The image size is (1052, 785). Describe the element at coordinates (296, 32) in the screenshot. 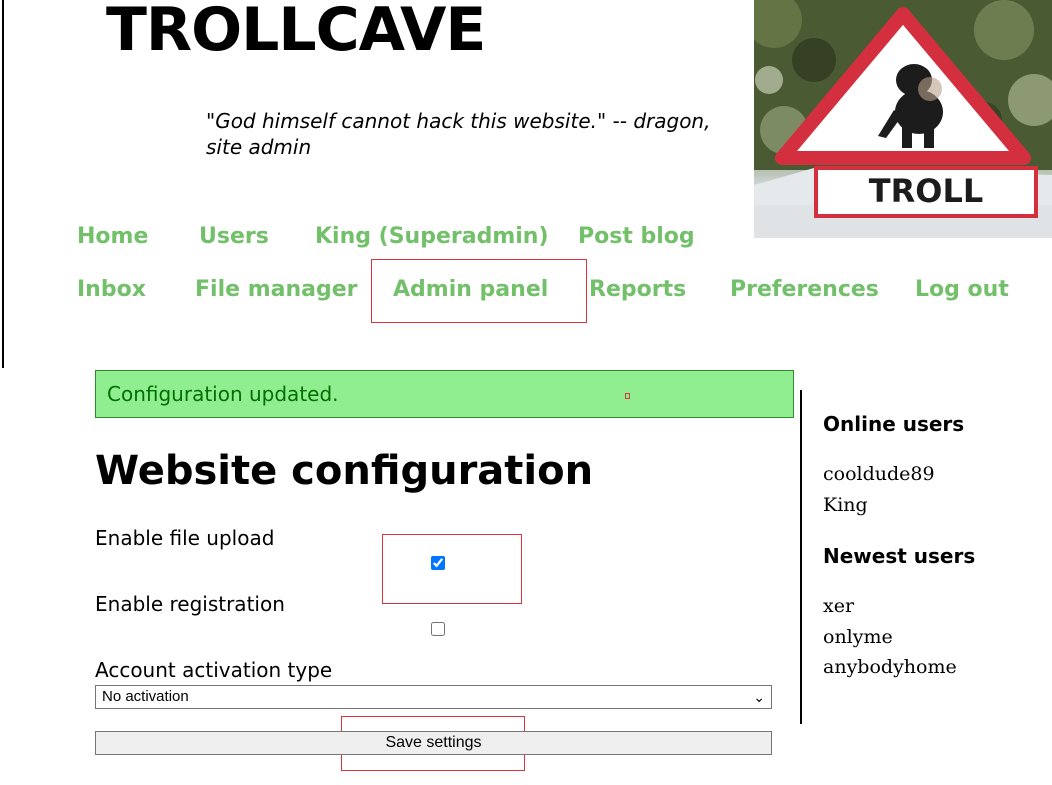

I see `site-title: TROLLCAVE` at that location.